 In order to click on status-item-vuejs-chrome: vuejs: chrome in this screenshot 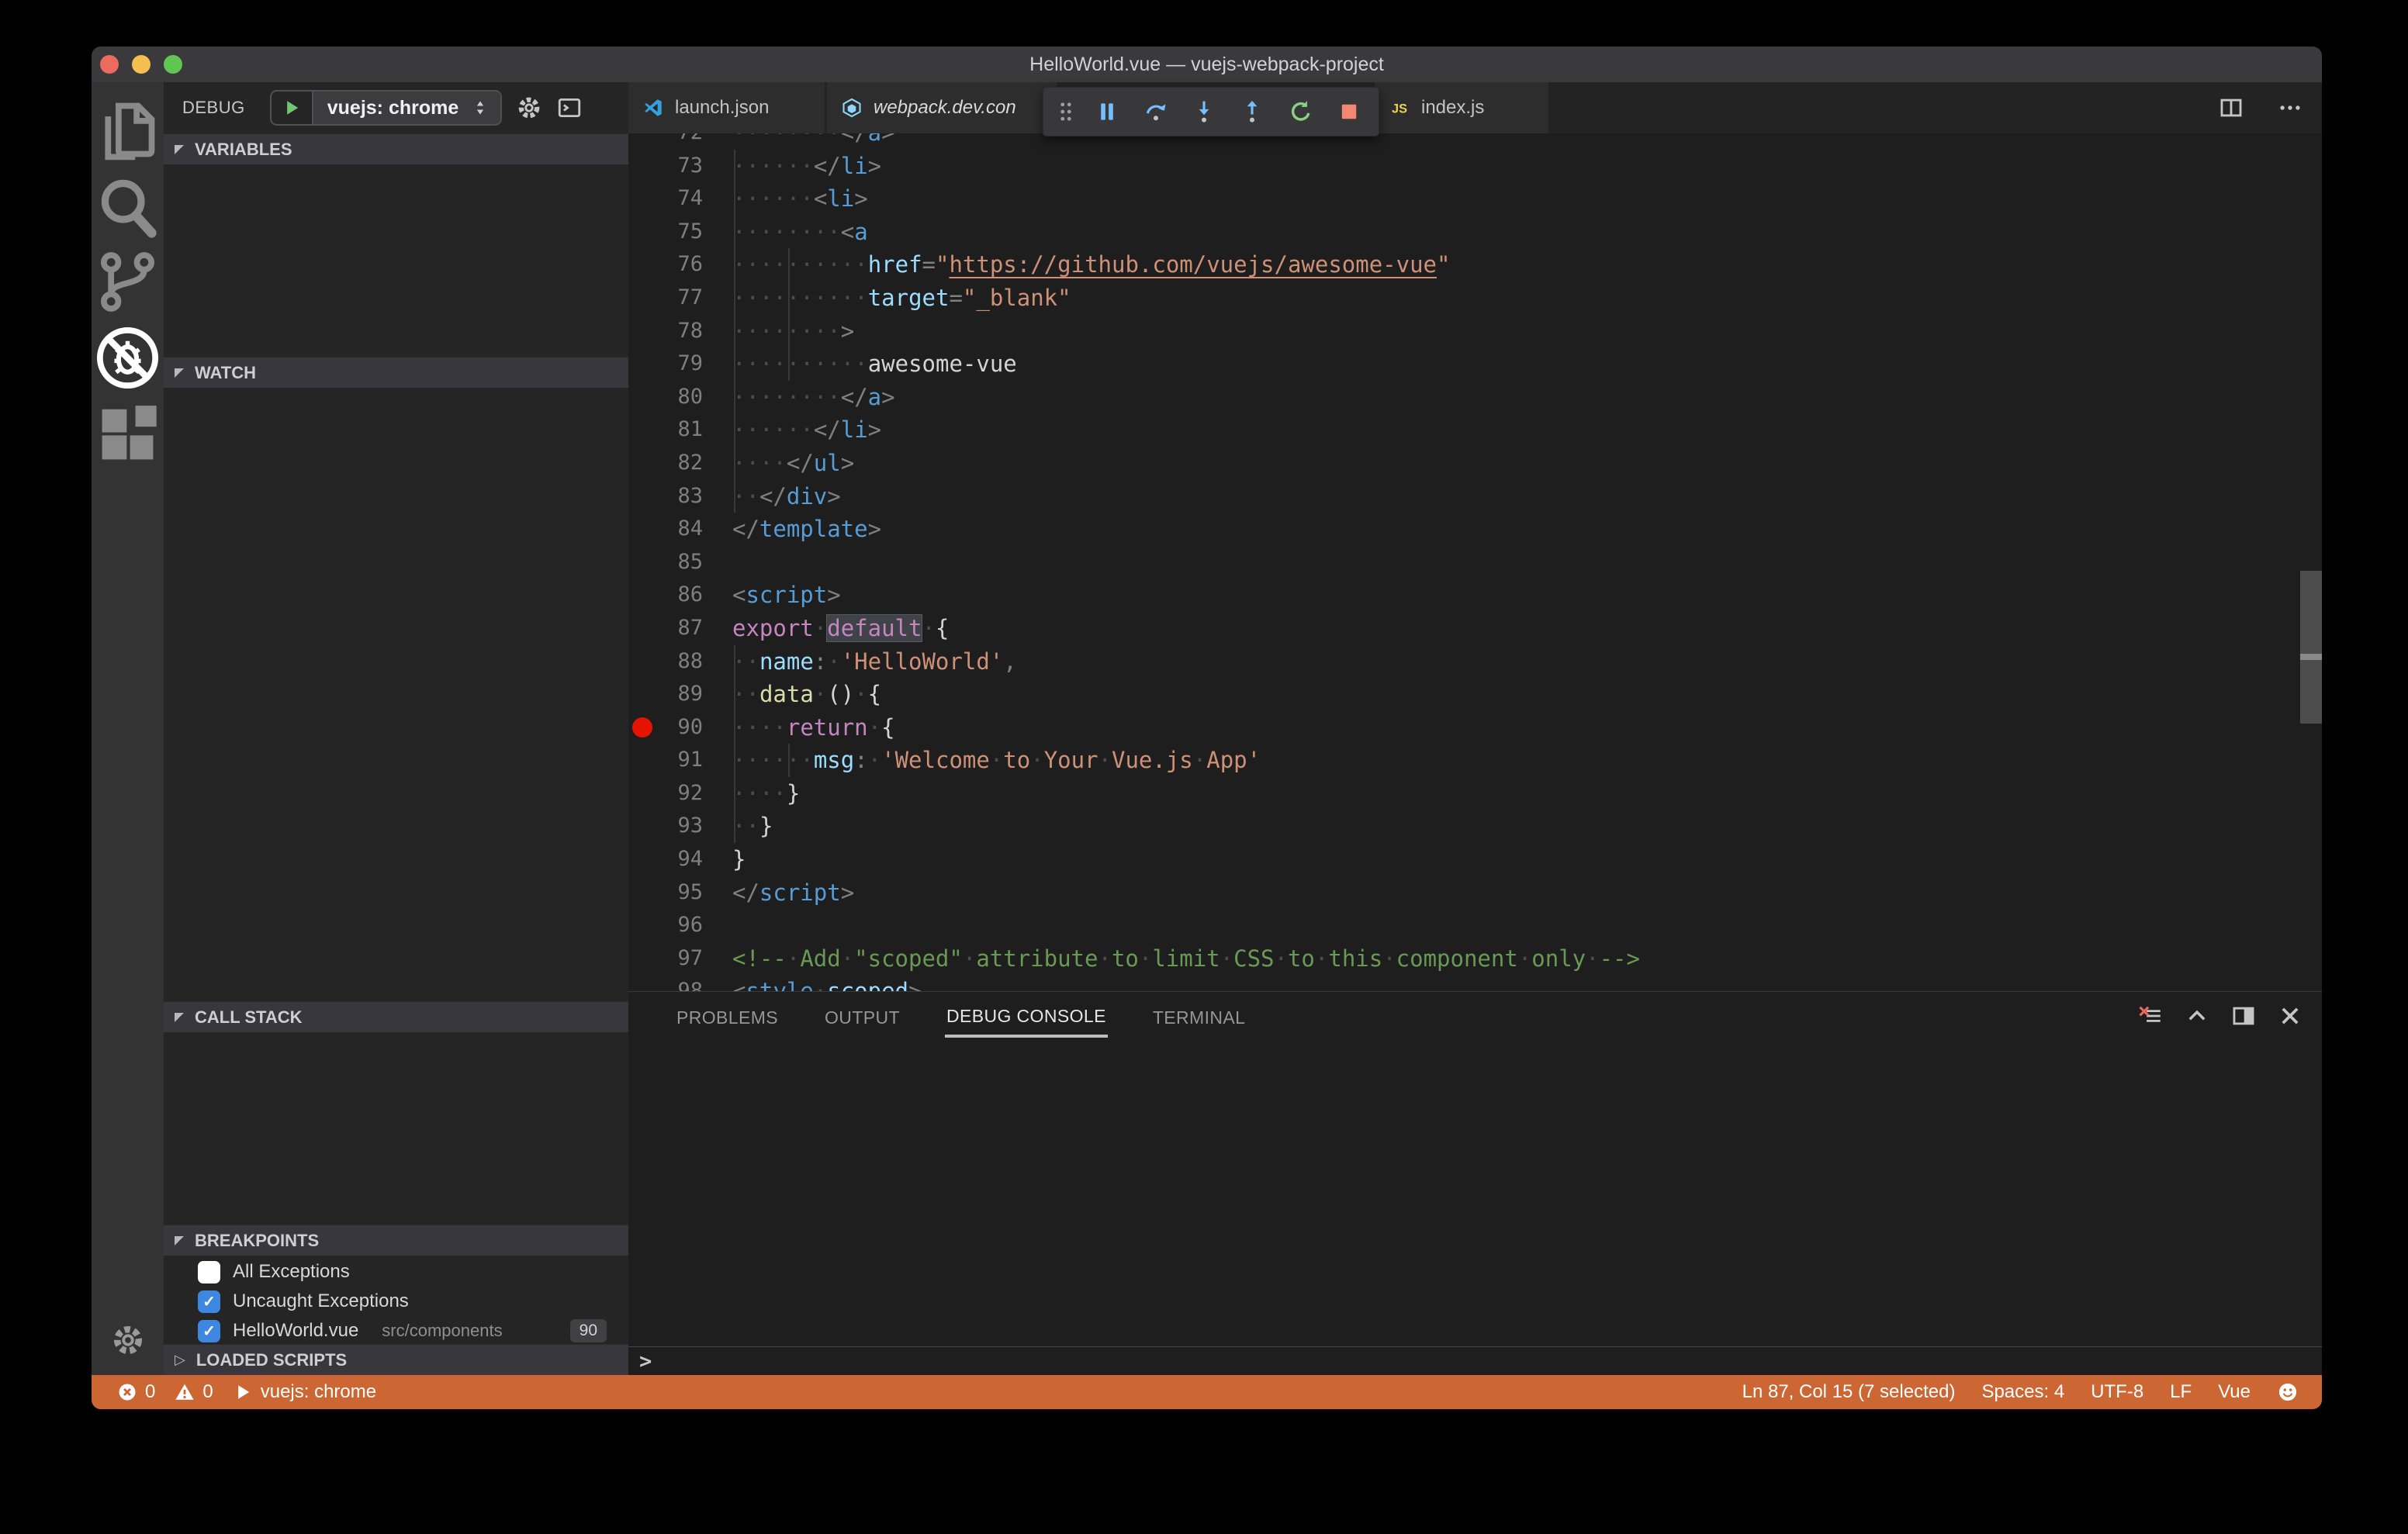, I will do `click(304, 1392)`.